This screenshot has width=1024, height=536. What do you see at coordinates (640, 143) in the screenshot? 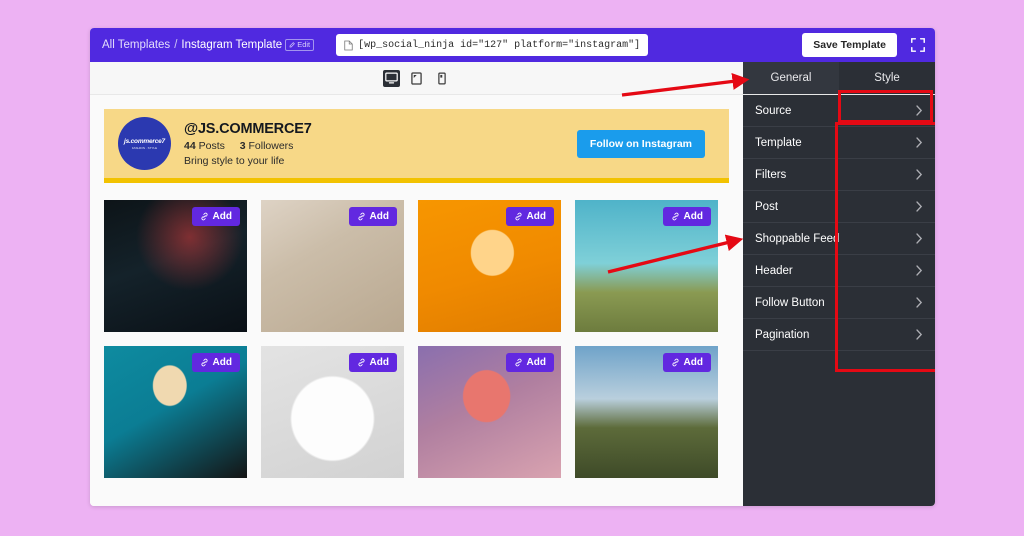
I see `follow-on-instagram-button: Follow on Instagram` at bounding box center [640, 143].